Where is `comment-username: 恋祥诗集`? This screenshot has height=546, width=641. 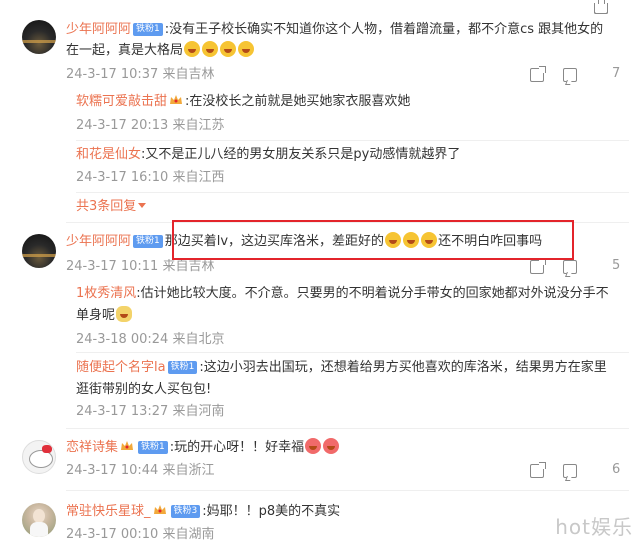 comment-username: 恋祥诗集 is located at coordinates (92, 447).